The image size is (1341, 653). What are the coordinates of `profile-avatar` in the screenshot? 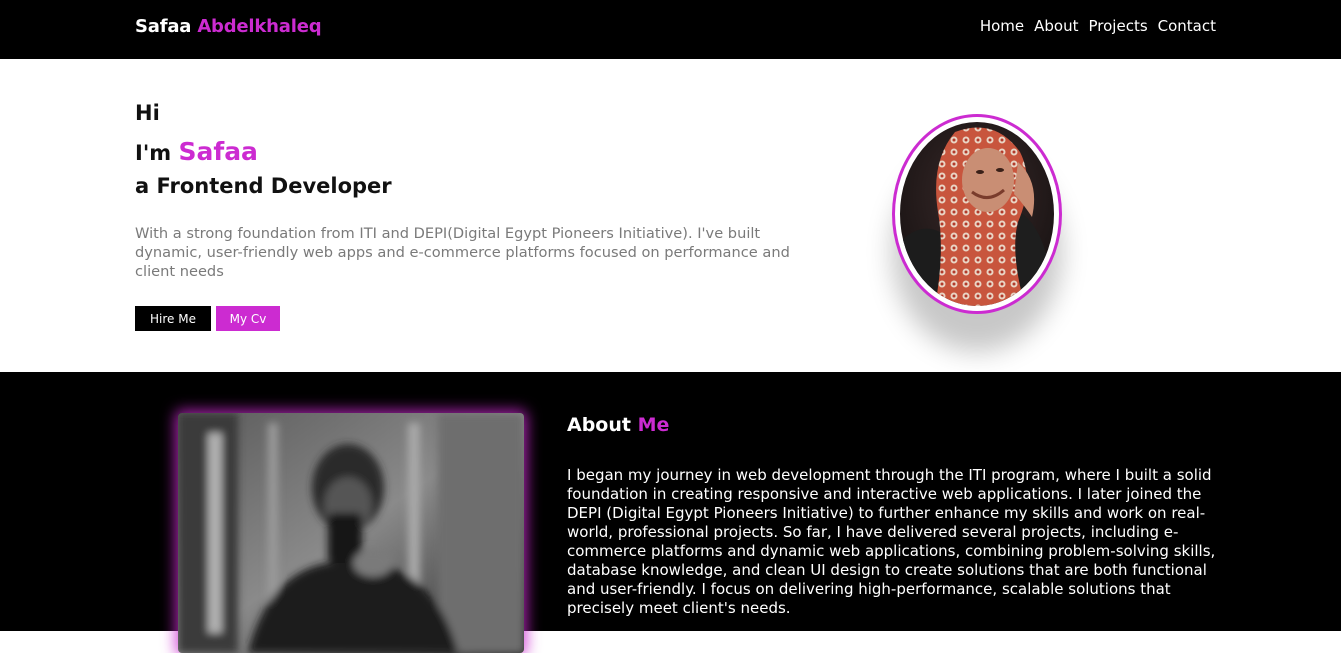 It's located at (977, 214).